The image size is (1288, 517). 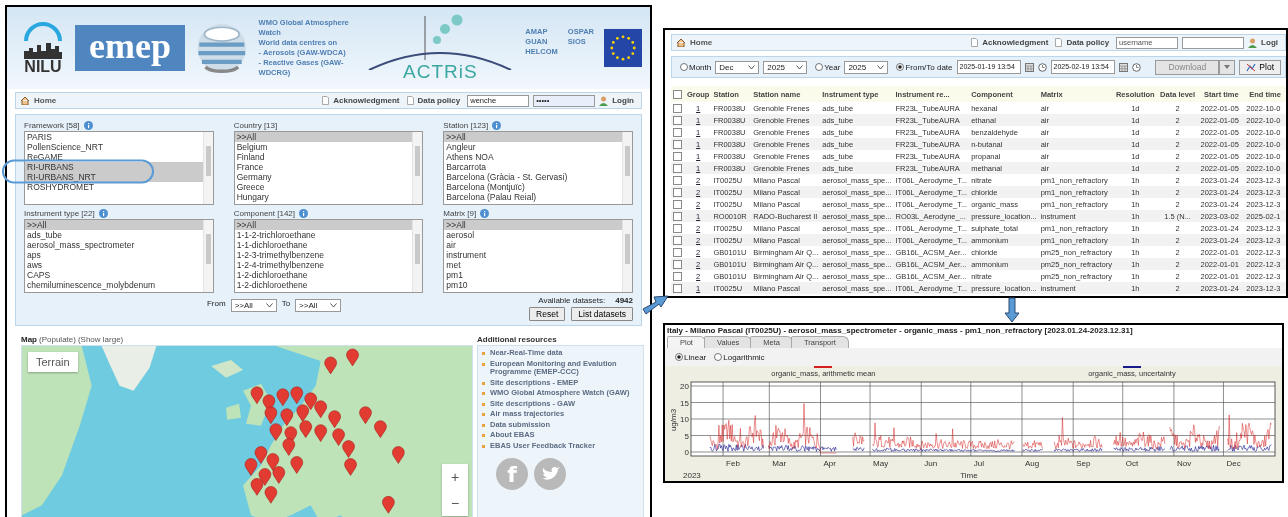 What do you see at coordinates (114, 235) in the screenshot?
I see `list-option: ads_tube` at bounding box center [114, 235].